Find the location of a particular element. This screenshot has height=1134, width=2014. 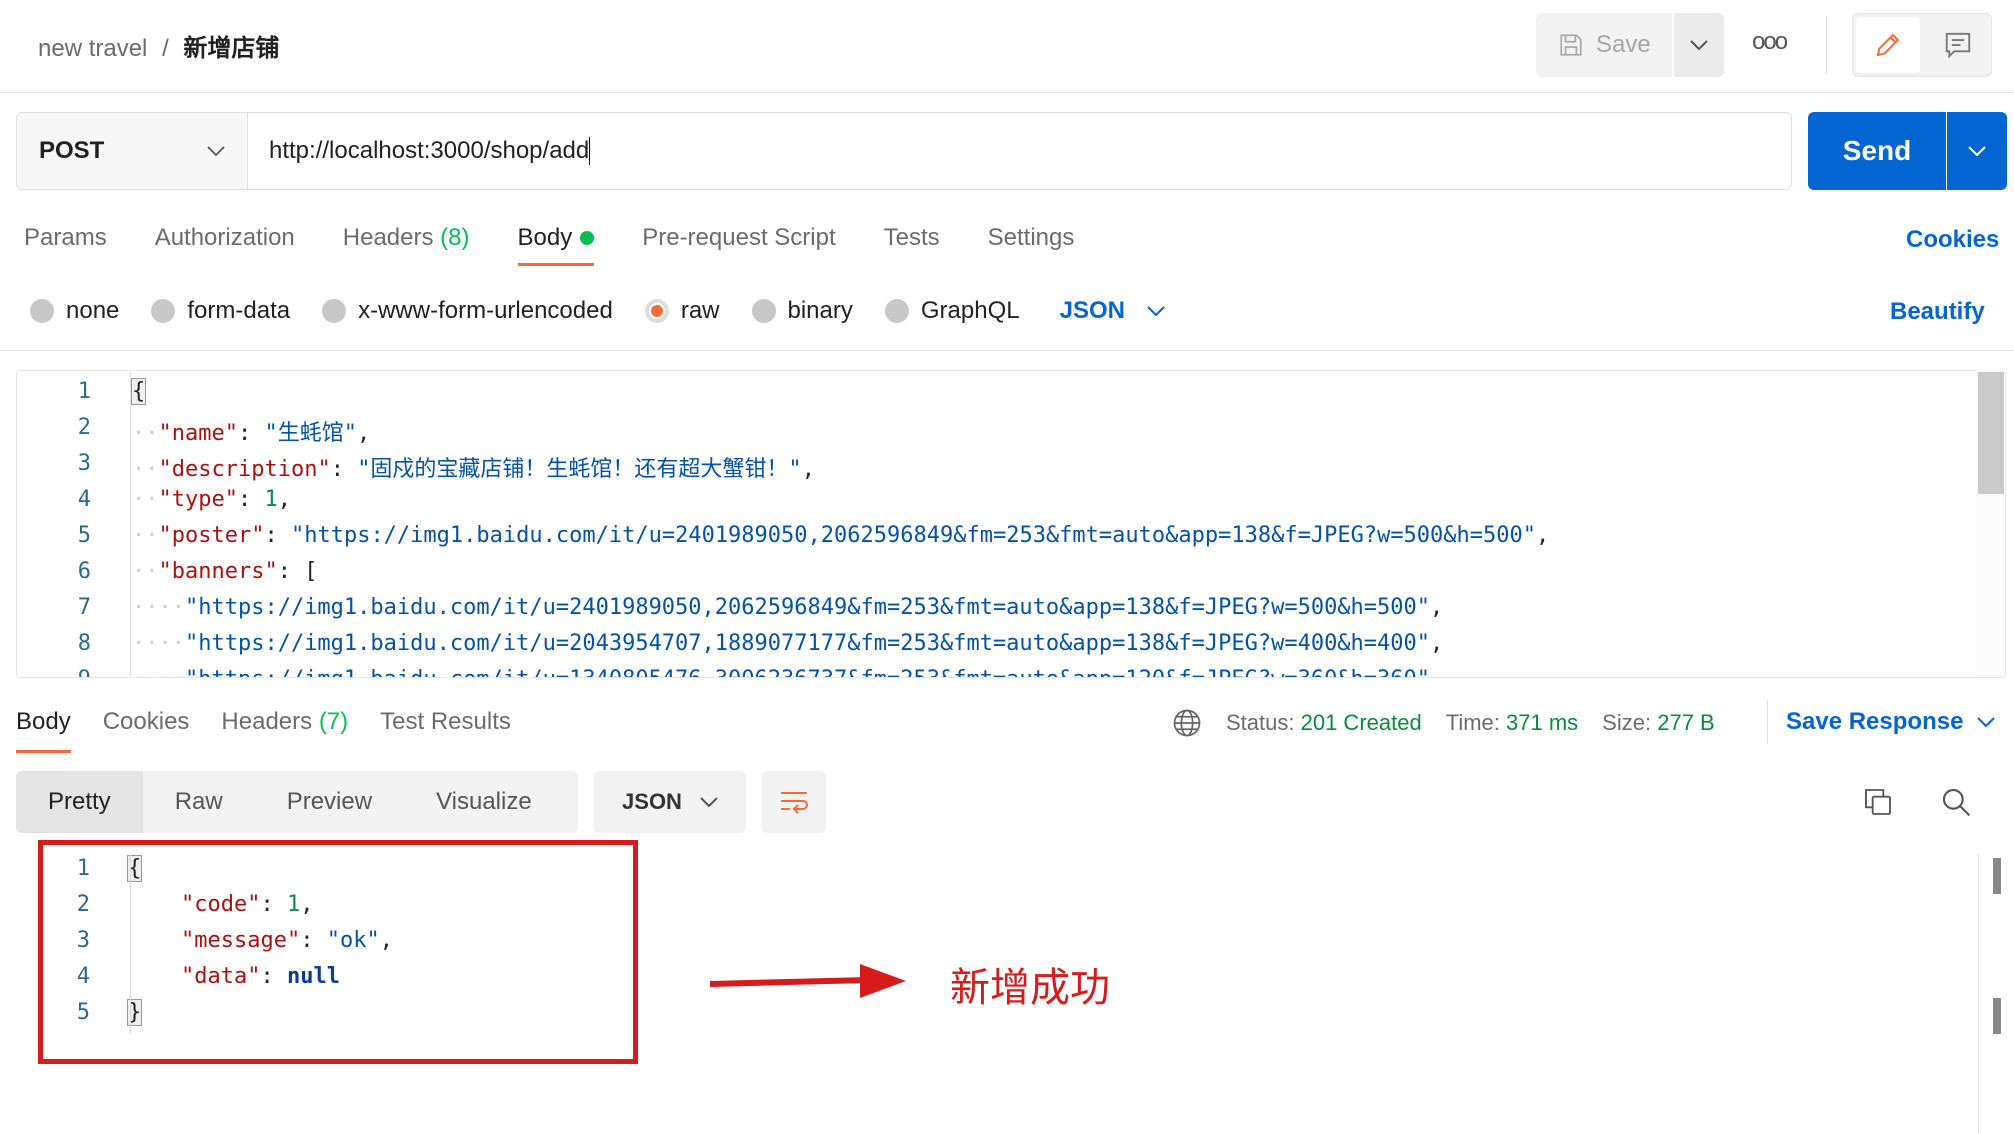

wrap-icon is located at coordinates (794, 803).